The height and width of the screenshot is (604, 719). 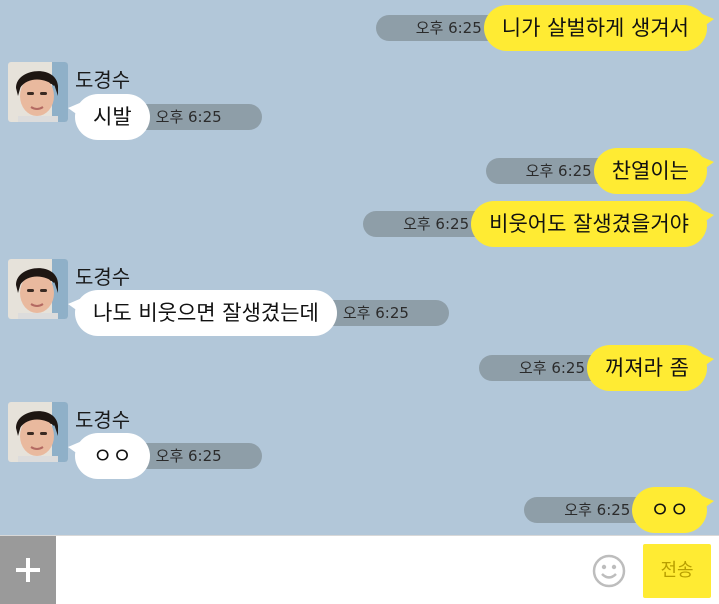 I want to click on chat-message-incoming: ㅇㅇ 오후 6:25, so click(x=165, y=456).